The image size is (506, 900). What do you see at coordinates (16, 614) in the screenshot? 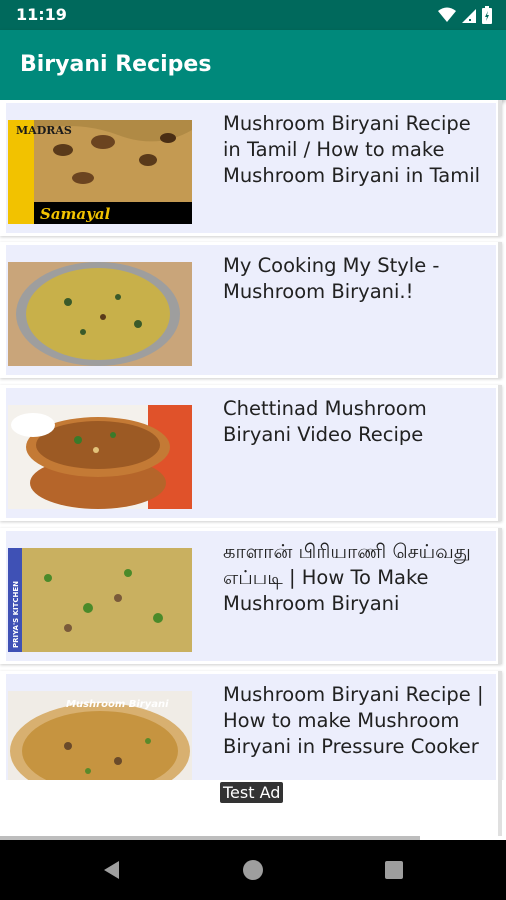
I see `thumb-text-priyas-kitchen: PRIYA'S KITCHEN` at bounding box center [16, 614].